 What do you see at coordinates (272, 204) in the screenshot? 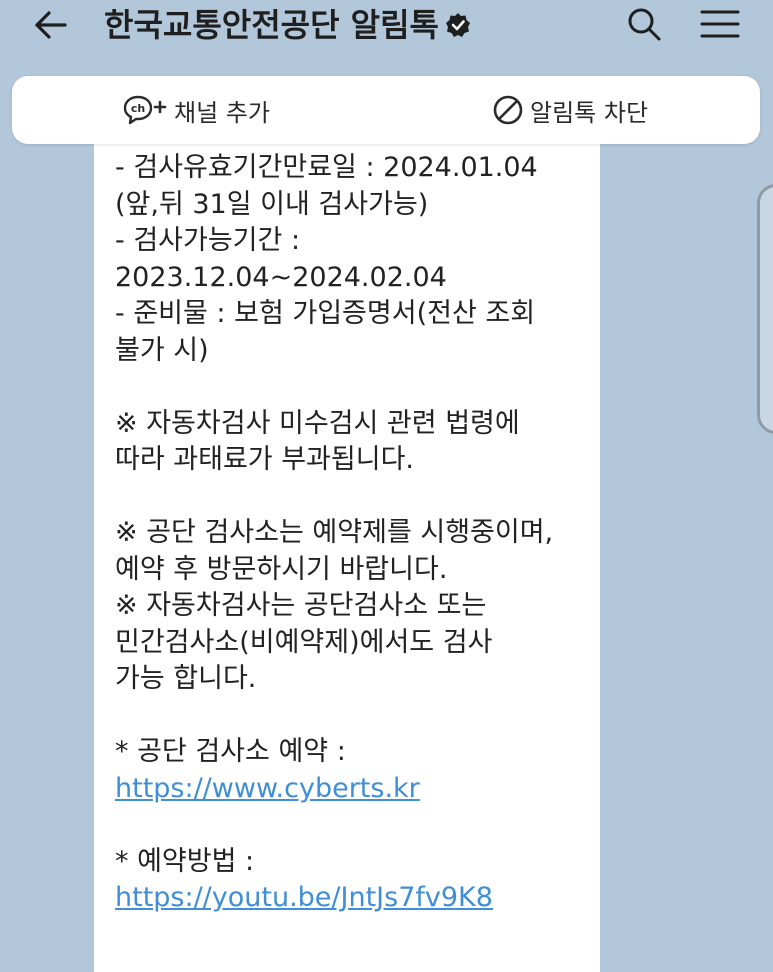
I see `message-line: (앞,뒤 31일 이내 검사가능)` at bounding box center [272, 204].